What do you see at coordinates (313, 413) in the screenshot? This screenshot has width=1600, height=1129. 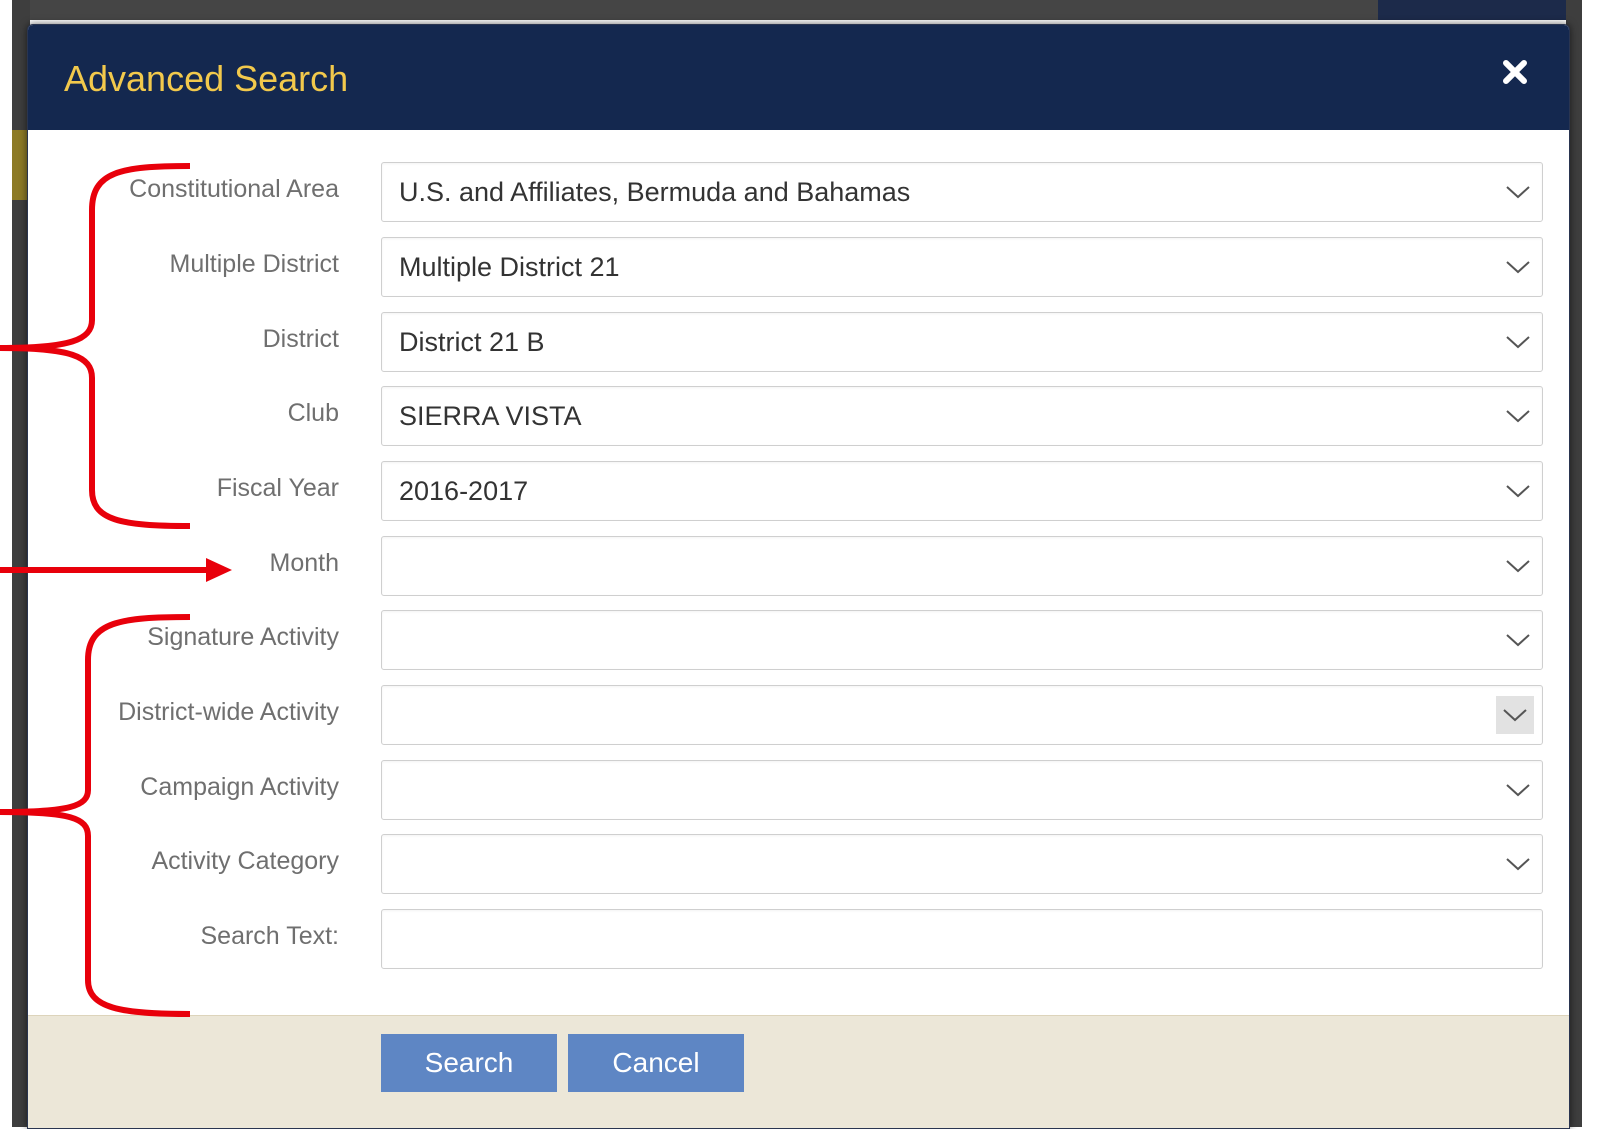 I see `club-label: Club` at bounding box center [313, 413].